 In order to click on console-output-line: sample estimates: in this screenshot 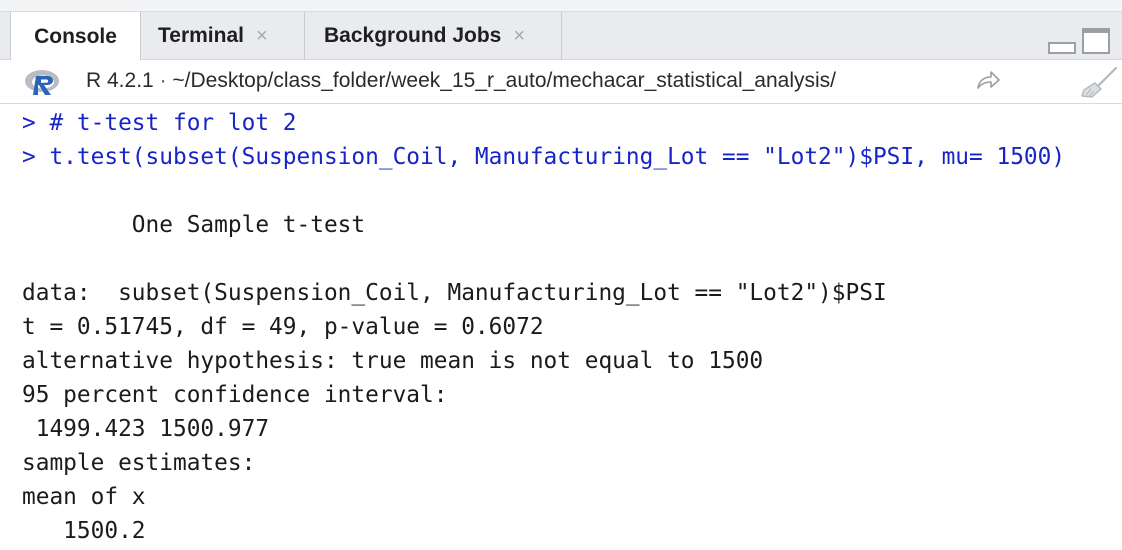, I will do `click(139, 463)`.